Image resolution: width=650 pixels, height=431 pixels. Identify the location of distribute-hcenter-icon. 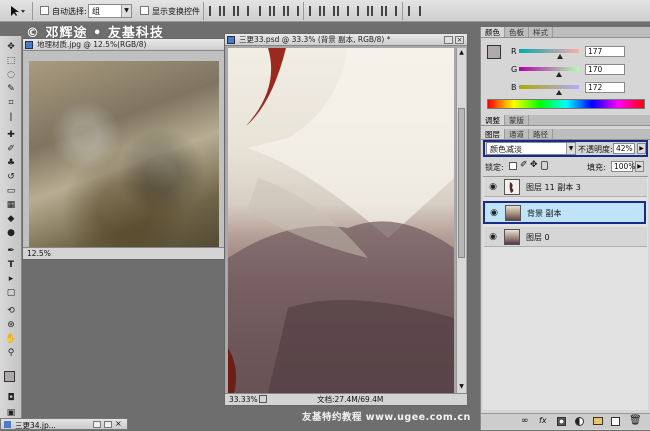
(377, 11).